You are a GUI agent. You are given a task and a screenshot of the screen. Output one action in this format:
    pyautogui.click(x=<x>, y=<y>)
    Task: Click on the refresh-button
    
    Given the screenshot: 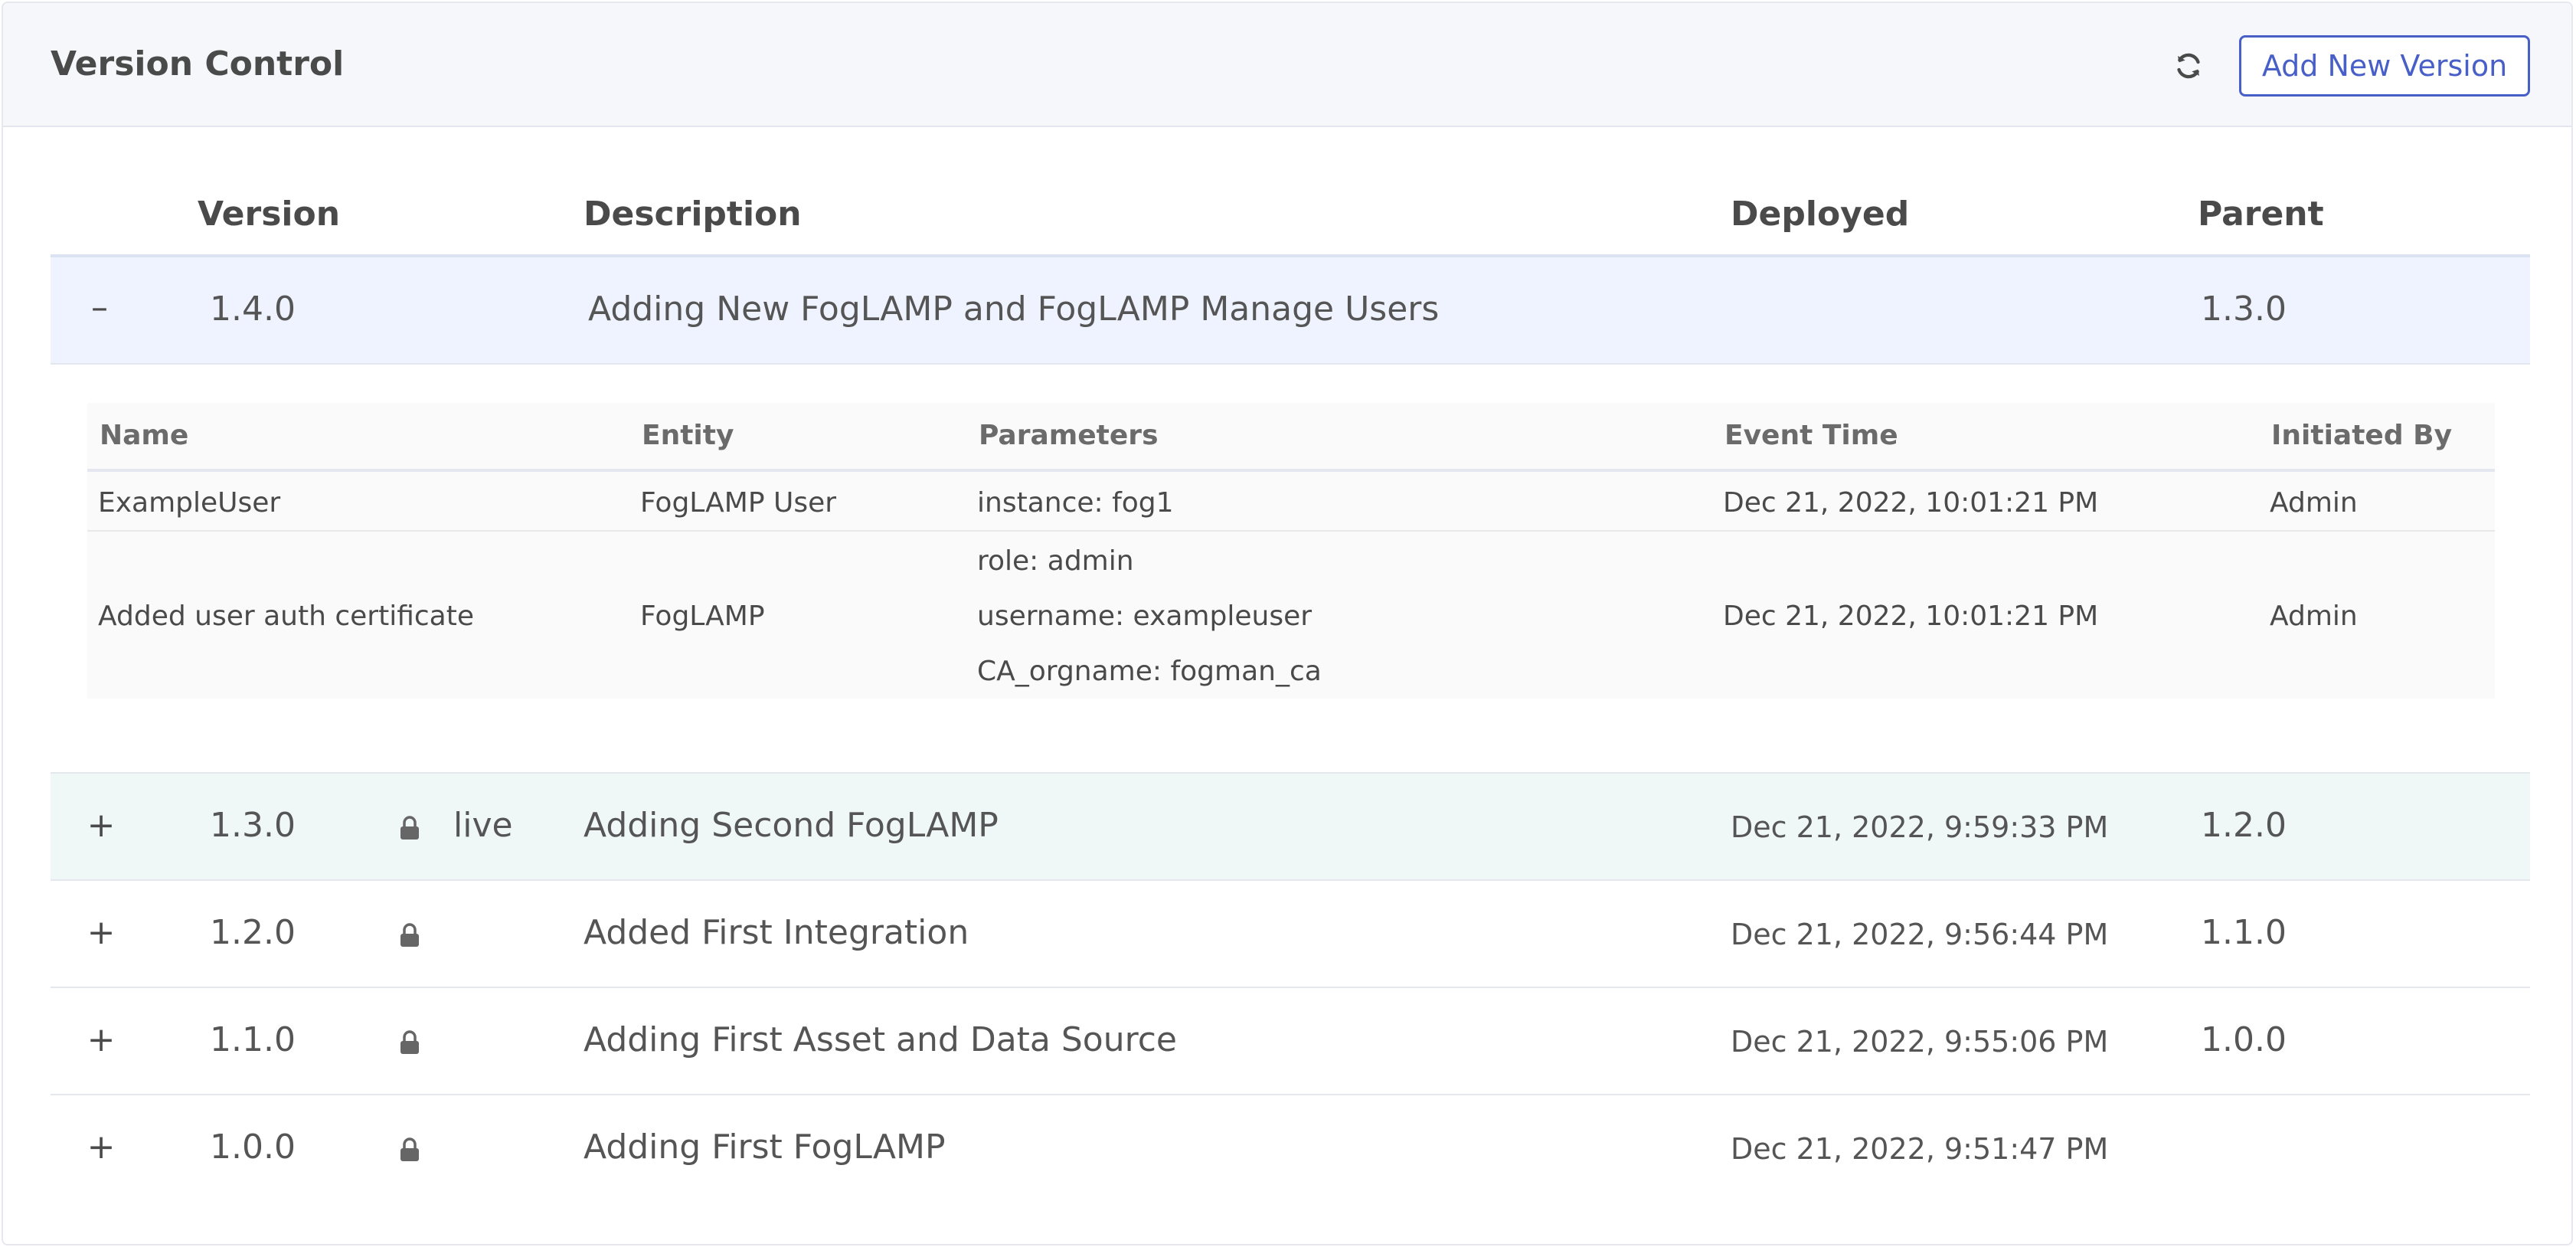 What is the action you would take?
    pyautogui.click(x=2188, y=66)
    